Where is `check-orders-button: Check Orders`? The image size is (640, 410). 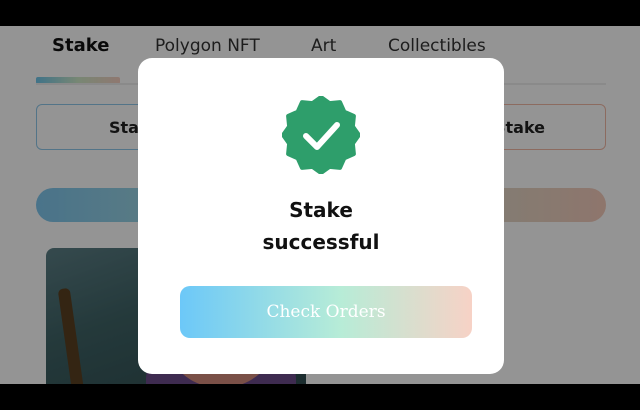
check-orders-button: Check Orders is located at coordinates (326, 312).